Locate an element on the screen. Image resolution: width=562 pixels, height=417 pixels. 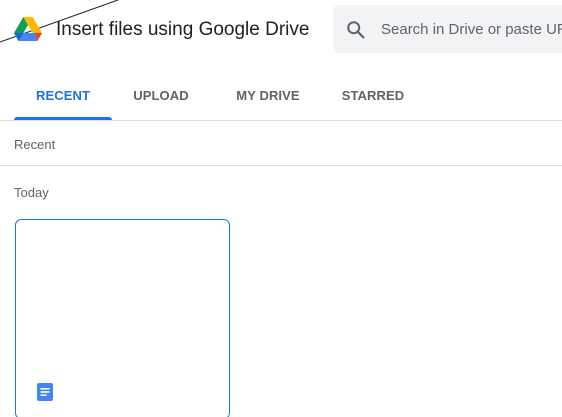
file-thumbnail is located at coordinates (123, 298).